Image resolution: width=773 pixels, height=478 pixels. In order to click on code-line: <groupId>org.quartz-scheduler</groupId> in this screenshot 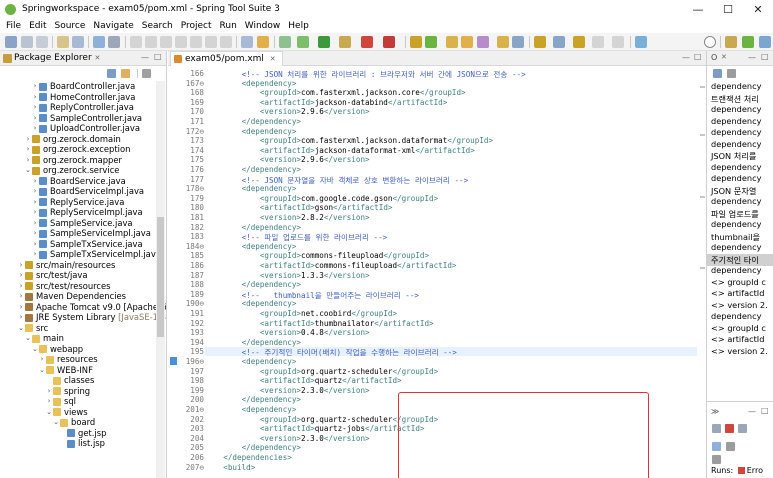, I will do `click(321, 419)`.